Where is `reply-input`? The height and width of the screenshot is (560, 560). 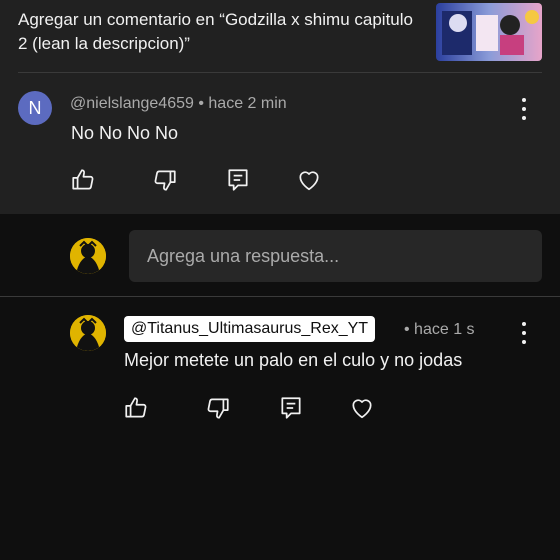
reply-input is located at coordinates (328, 256).